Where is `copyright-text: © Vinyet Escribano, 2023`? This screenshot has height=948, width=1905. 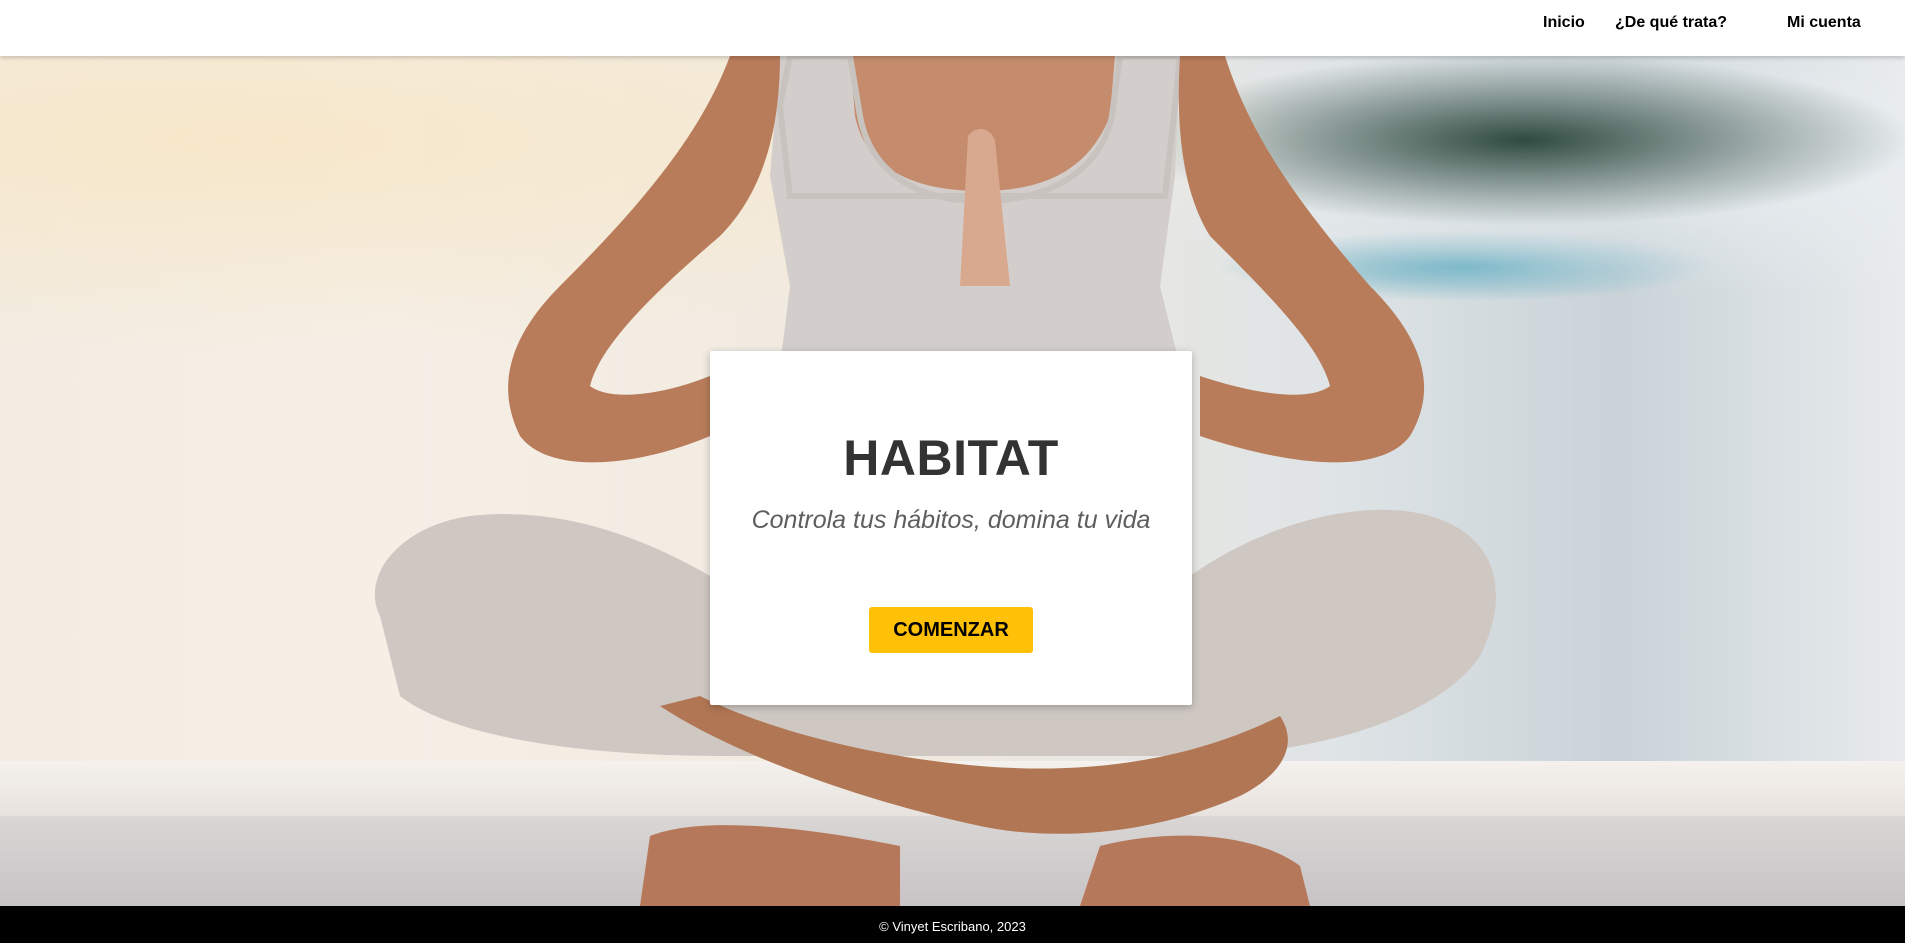 copyright-text: © Vinyet Escribano, 2023 is located at coordinates (952, 926).